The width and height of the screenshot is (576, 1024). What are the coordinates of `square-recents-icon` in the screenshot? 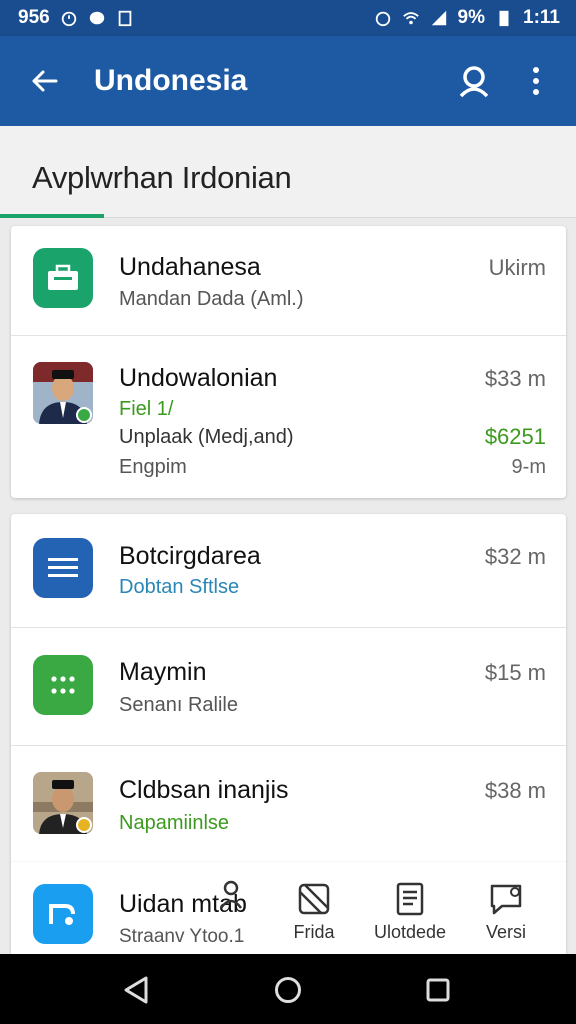 It's located at (438, 990).